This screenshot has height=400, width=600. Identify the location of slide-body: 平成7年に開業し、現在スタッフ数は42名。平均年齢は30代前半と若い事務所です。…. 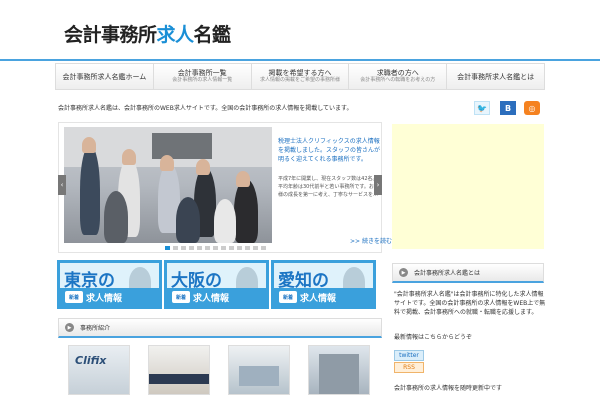
(328, 187).